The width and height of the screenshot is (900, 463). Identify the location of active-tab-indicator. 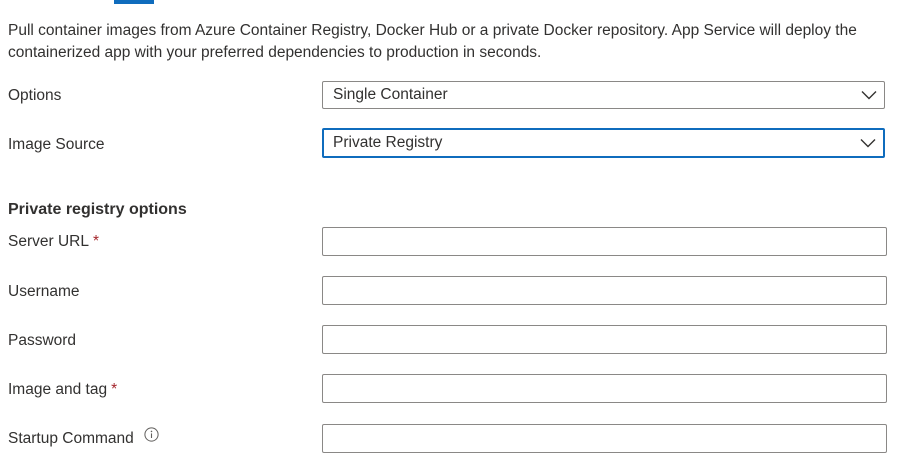
(134, 2).